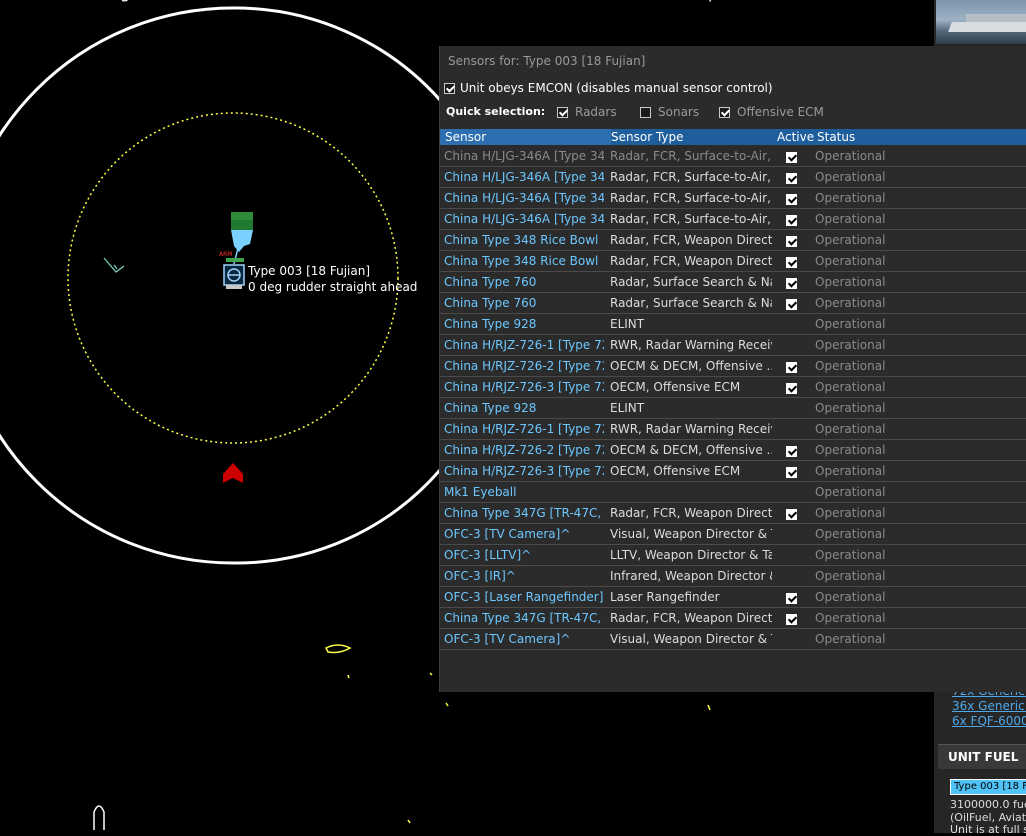  I want to click on emcon-check-icon, so click(449, 88).